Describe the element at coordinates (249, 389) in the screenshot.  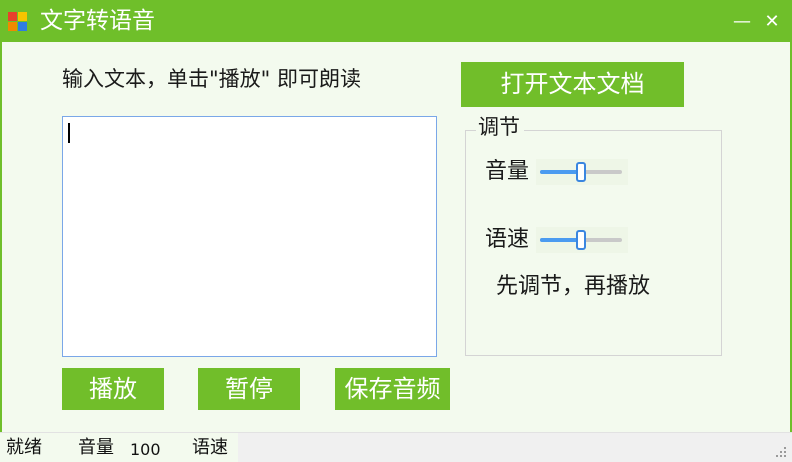
I see `pause-button: 暂停` at that location.